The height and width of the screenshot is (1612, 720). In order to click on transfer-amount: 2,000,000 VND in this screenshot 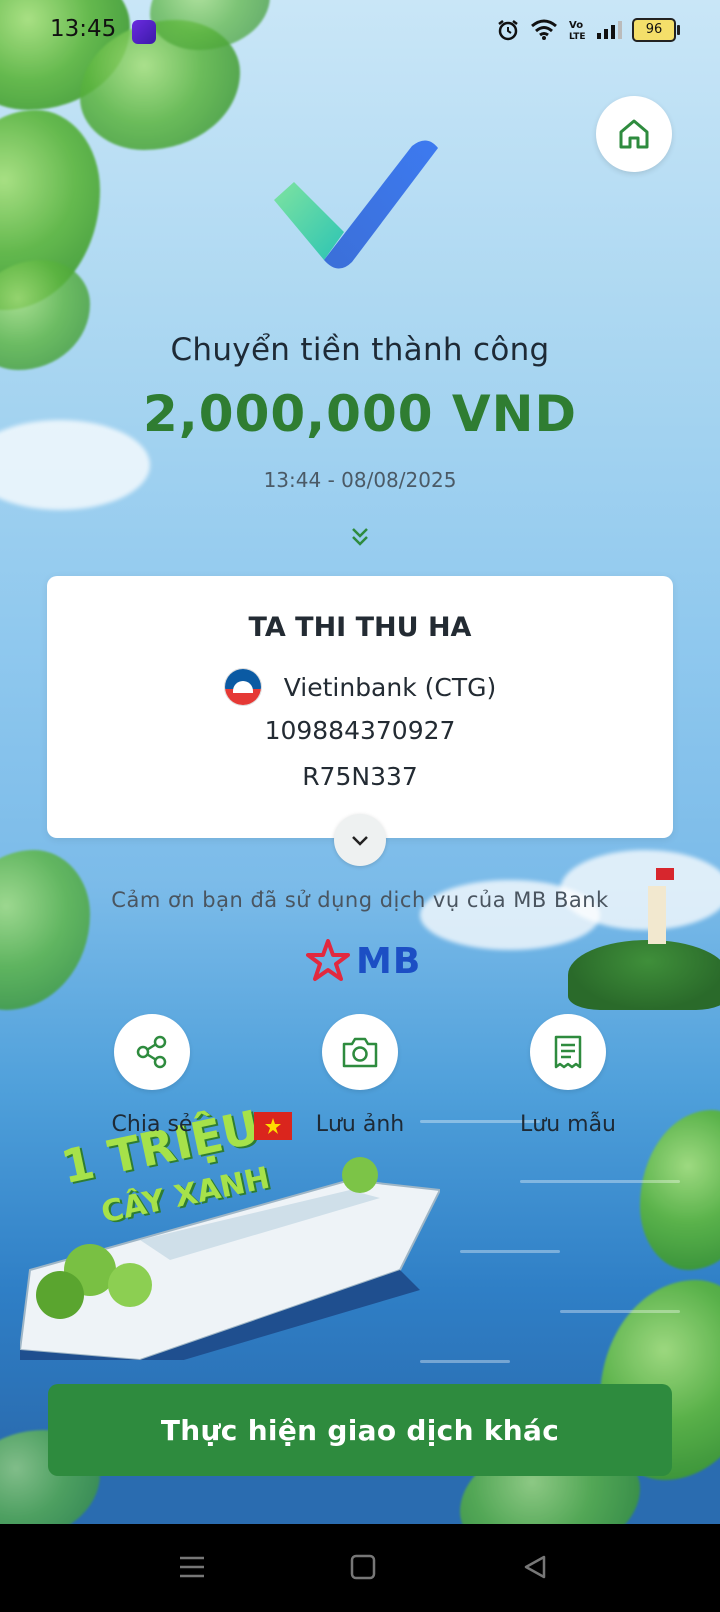, I will do `click(360, 414)`.